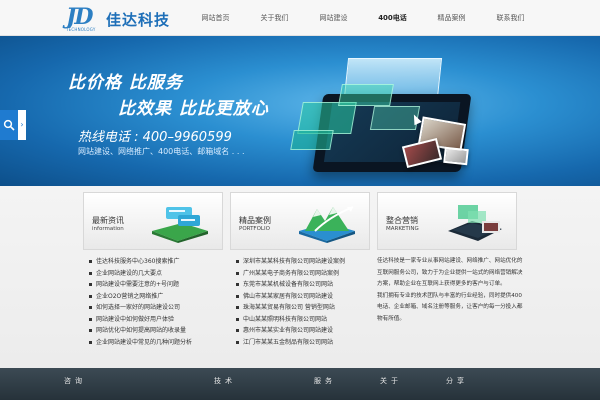 The image size is (600, 400). Describe the element at coordinates (138, 19) in the screenshot. I see `logo-text: 佳达科技` at that location.